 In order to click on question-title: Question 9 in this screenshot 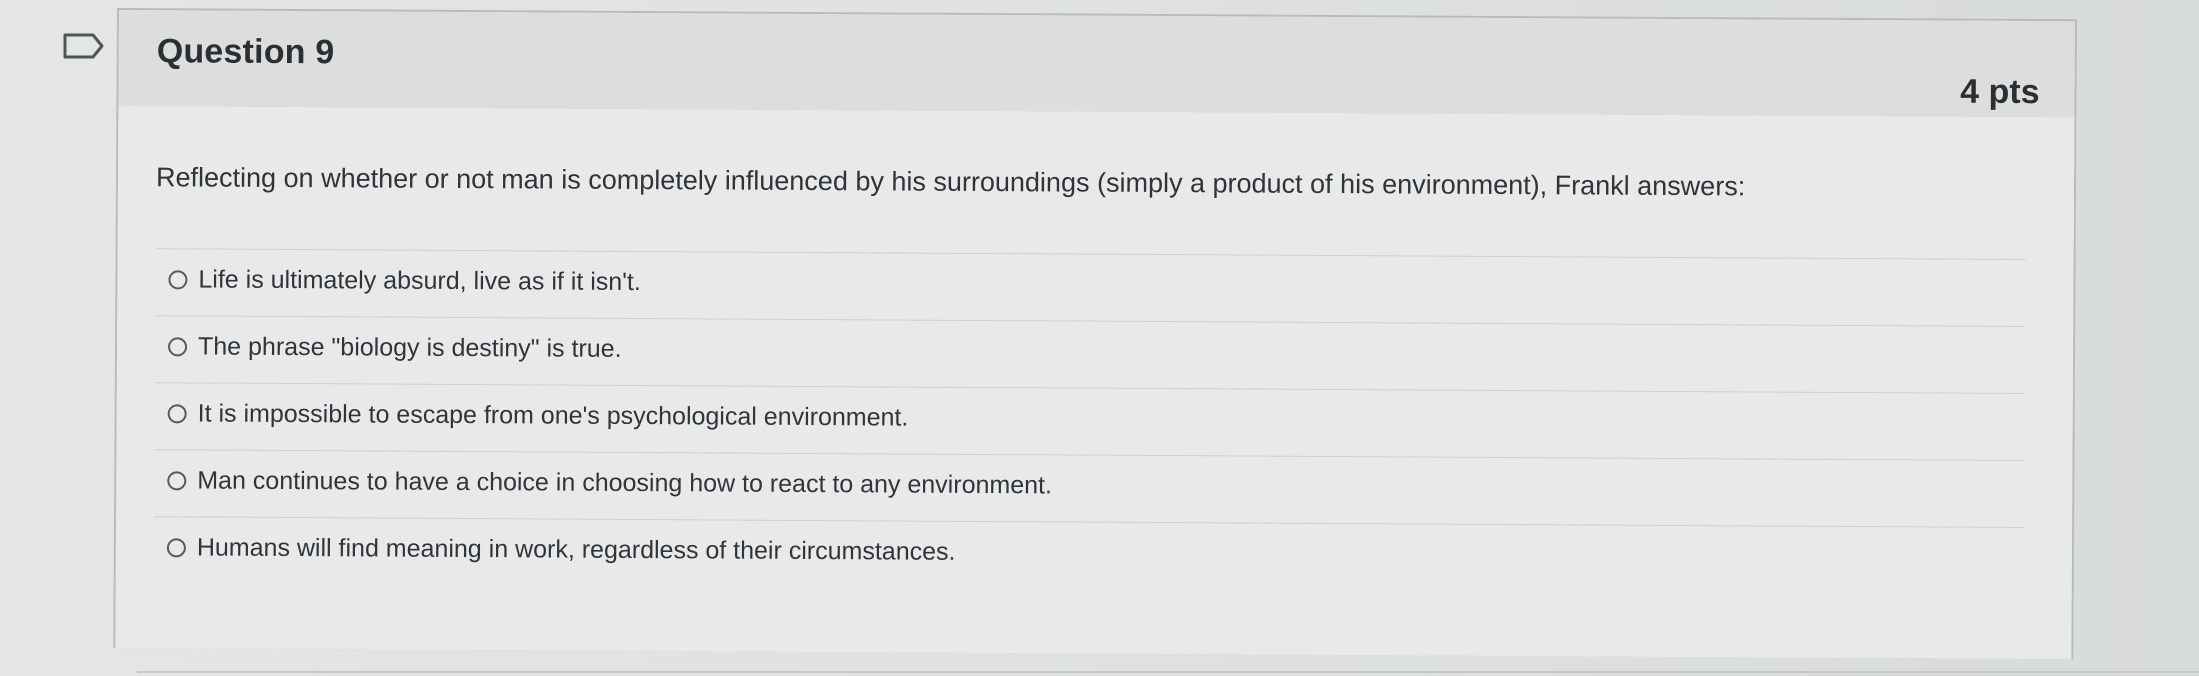, I will do `click(245, 52)`.